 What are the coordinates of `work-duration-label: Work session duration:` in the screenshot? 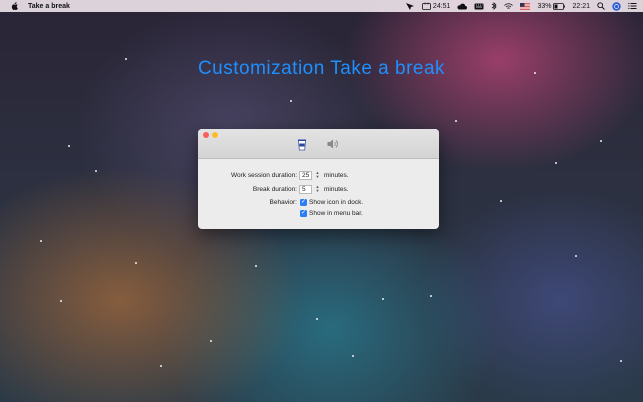 It's located at (264, 175).